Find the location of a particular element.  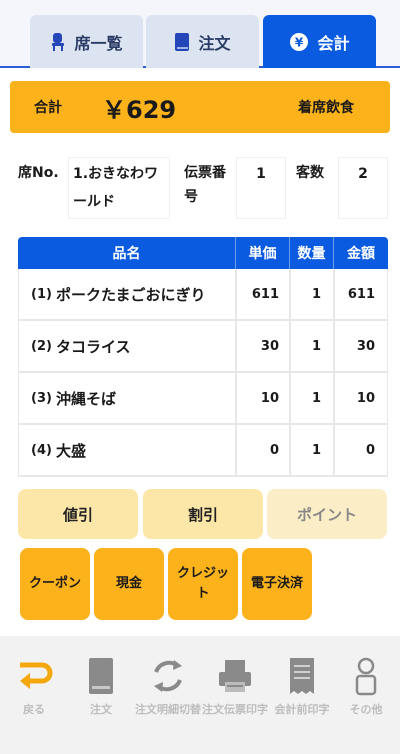

item-price: 30 is located at coordinates (264, 346).